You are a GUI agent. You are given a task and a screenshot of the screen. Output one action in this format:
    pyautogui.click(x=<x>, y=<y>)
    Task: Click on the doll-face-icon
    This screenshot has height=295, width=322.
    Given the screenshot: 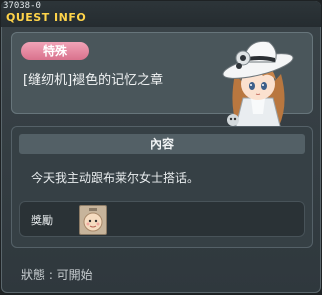 What is the action you would take?
    pyautogui.click(x=93, y=220)
    